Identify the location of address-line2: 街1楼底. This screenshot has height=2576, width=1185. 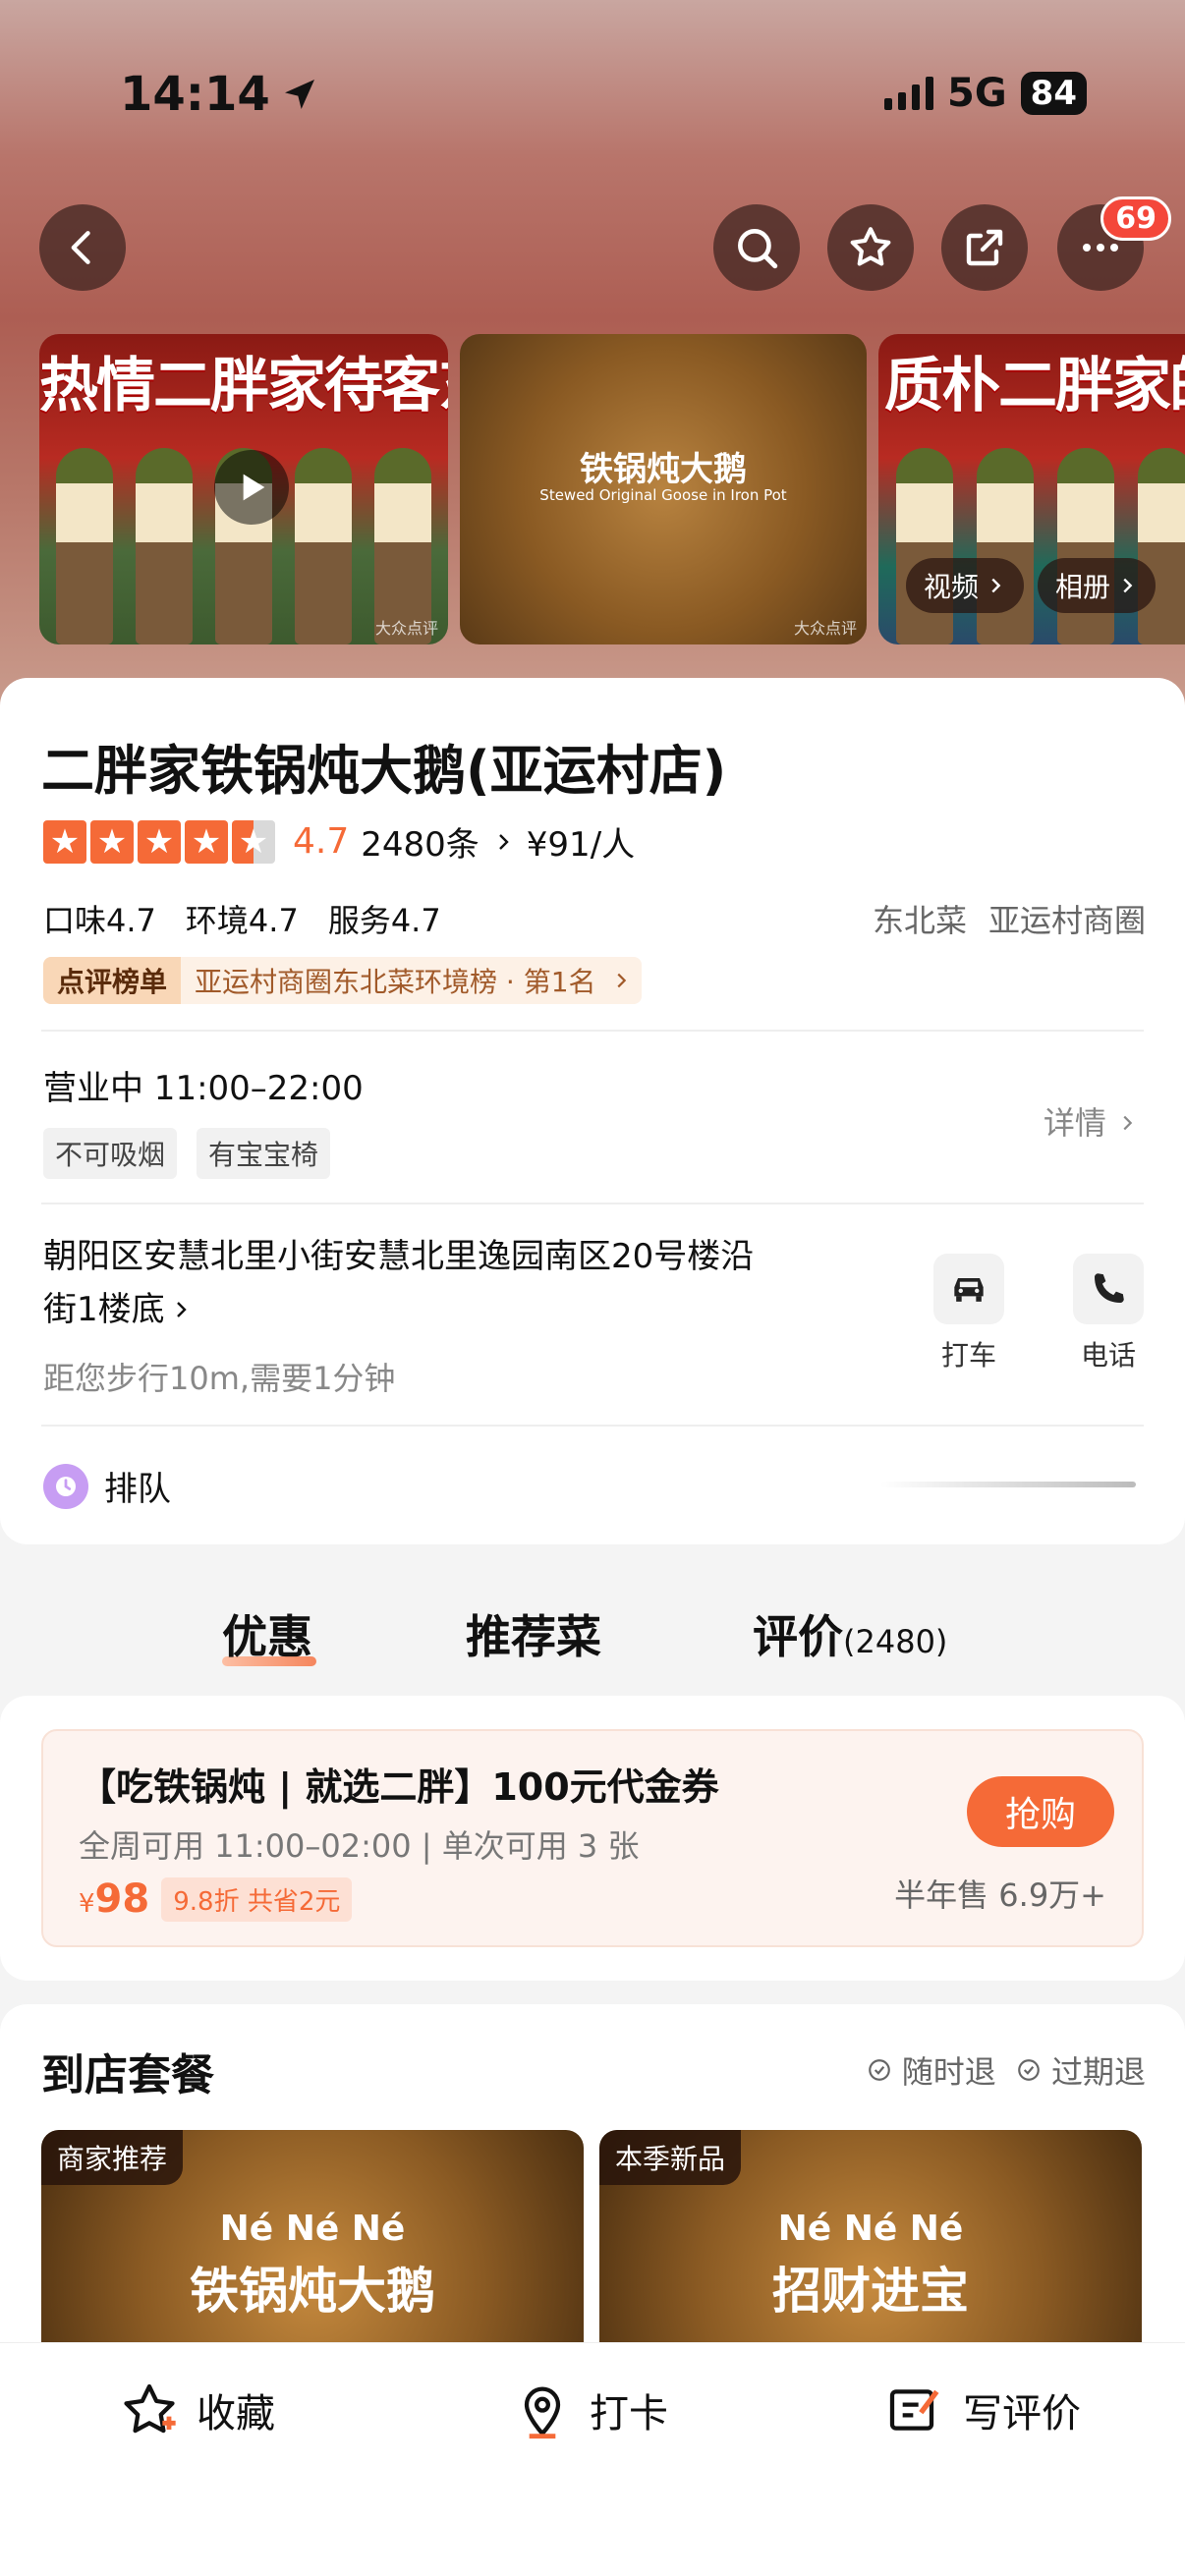
(104, 1309).